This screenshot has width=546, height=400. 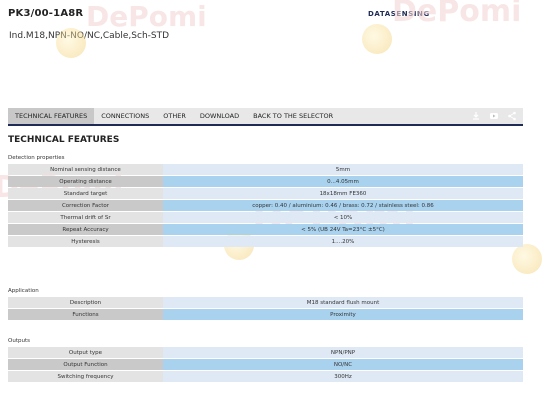 I want to click on row-label: Correction Factor, so click(x=85, y=205).